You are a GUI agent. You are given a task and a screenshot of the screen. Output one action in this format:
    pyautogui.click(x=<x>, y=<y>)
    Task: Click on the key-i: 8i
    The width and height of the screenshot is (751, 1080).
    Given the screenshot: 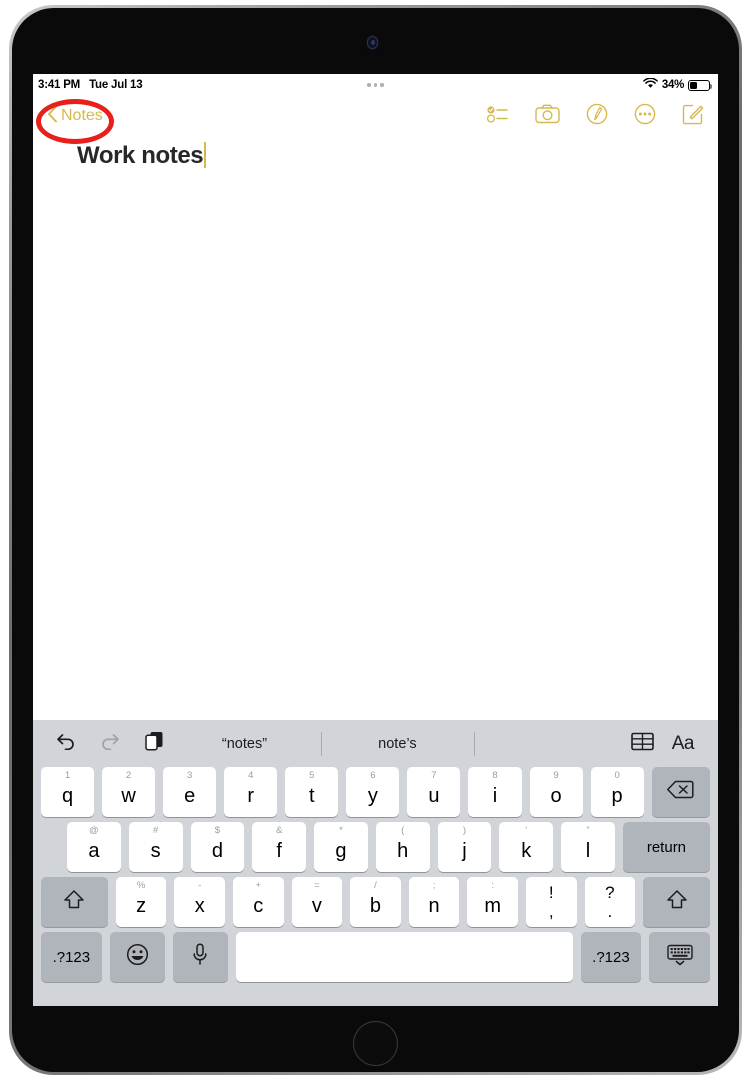 What is the action you would take?
    pyautogui.click(x=495, y=792)
    